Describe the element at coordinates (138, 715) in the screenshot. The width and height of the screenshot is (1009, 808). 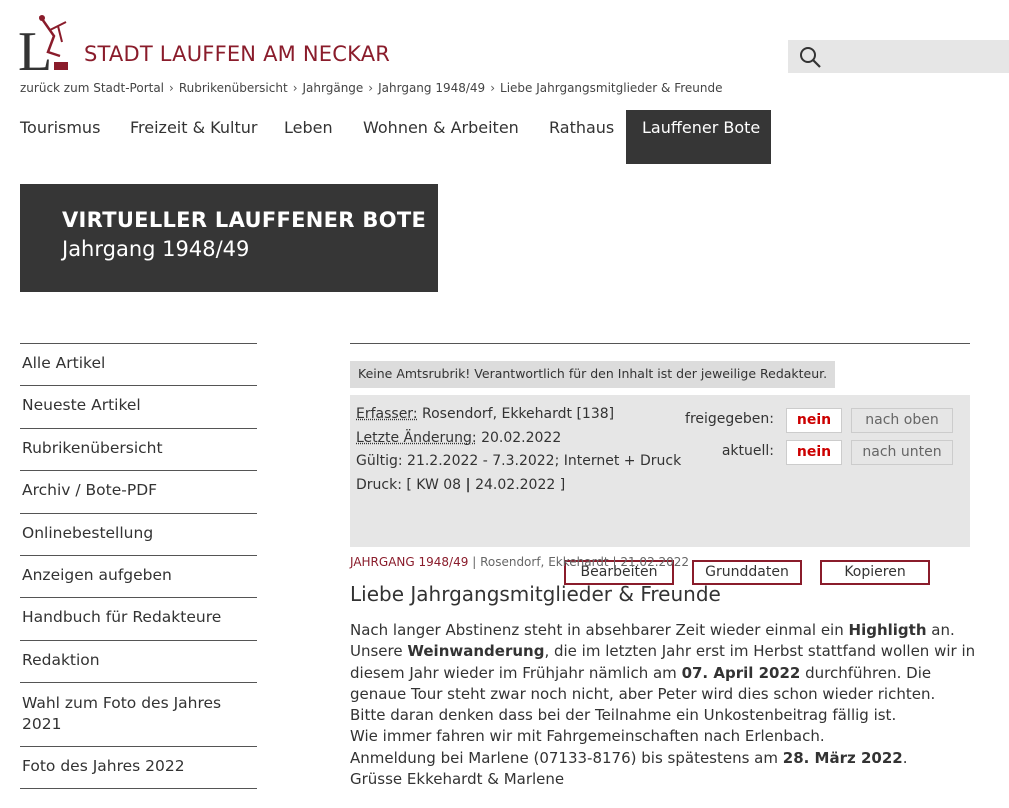
I see `sidebar-item-wahl-foto-2021: Wahl zum Foto des Jahres 2021` at that location.